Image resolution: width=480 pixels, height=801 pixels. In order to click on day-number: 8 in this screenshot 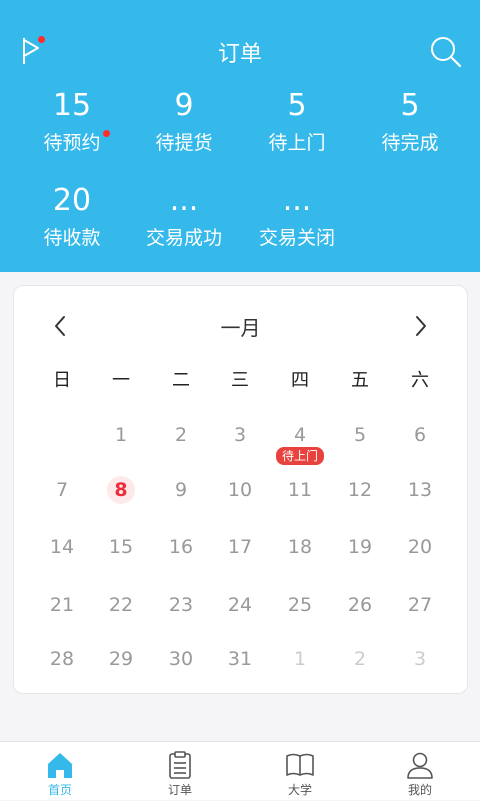, I will do `click(121, 490)`.